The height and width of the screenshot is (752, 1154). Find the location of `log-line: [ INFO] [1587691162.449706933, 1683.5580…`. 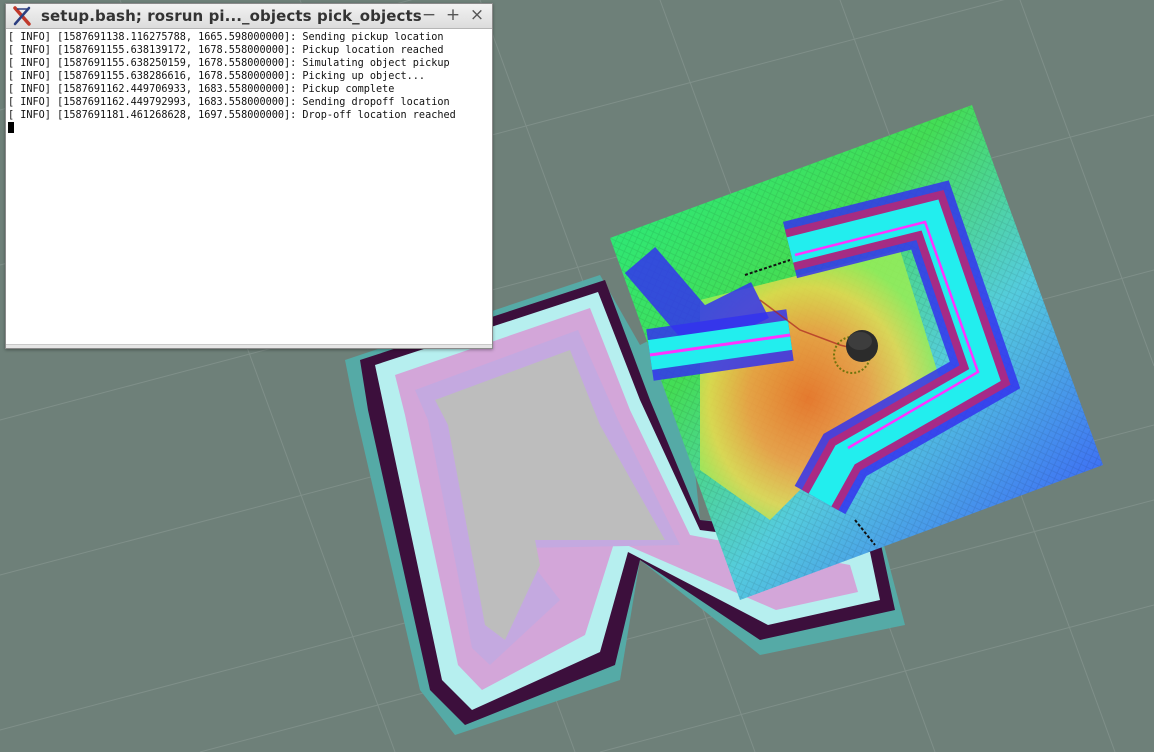

log-line: [ INFO] [1587691162.449706933, 1683.5580… is located at coordinates (201, 89).